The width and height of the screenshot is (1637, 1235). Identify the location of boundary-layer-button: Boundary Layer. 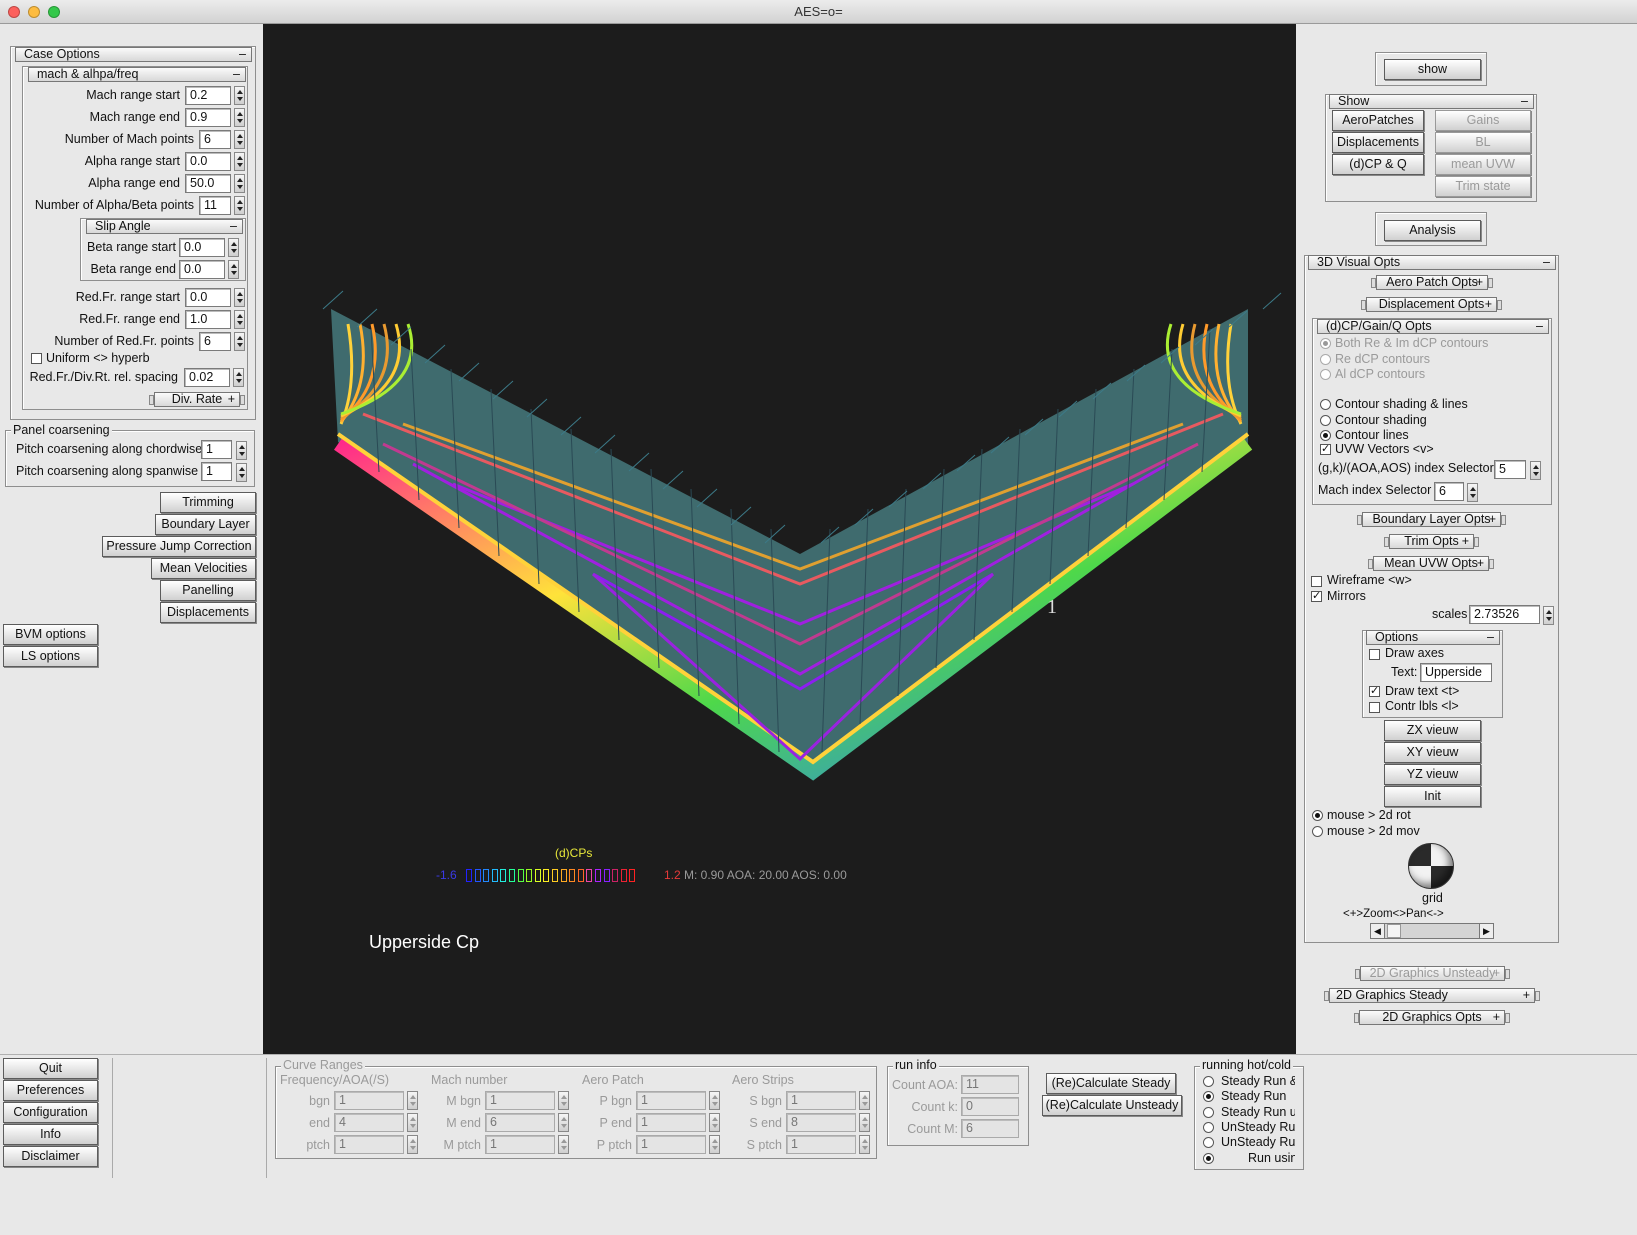
(205, 524).